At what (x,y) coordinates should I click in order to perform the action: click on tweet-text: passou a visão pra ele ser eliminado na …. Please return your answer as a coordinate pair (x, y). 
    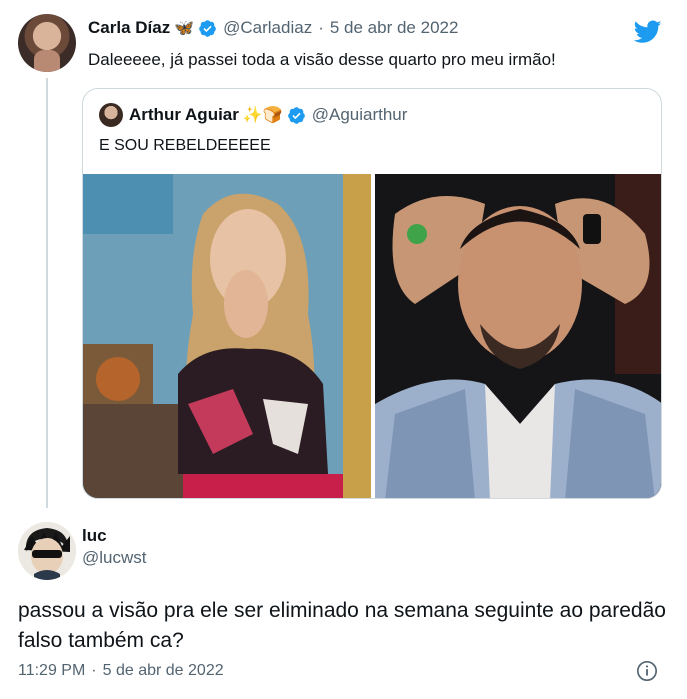
    Looking at the image, I should click on (342, 625).